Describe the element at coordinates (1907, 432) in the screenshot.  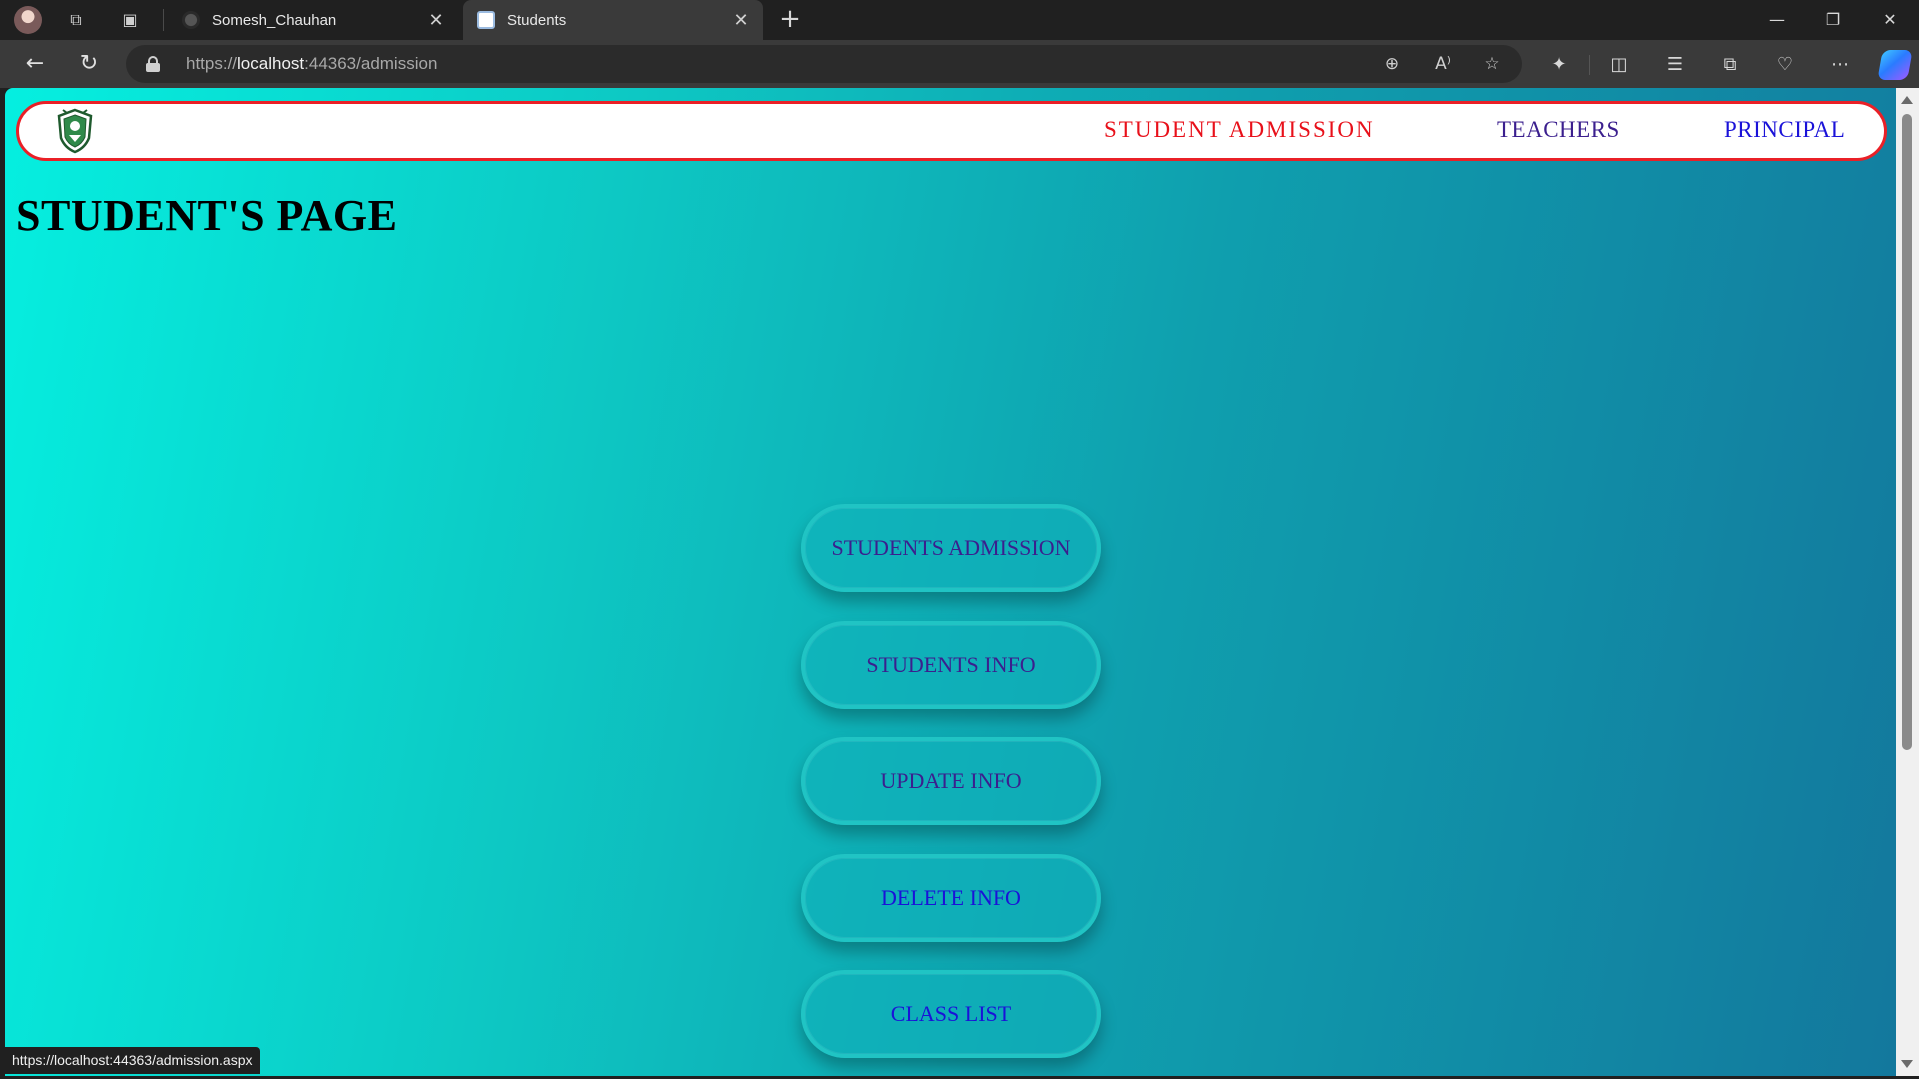
I see `scrollbar-thumb` at that location.